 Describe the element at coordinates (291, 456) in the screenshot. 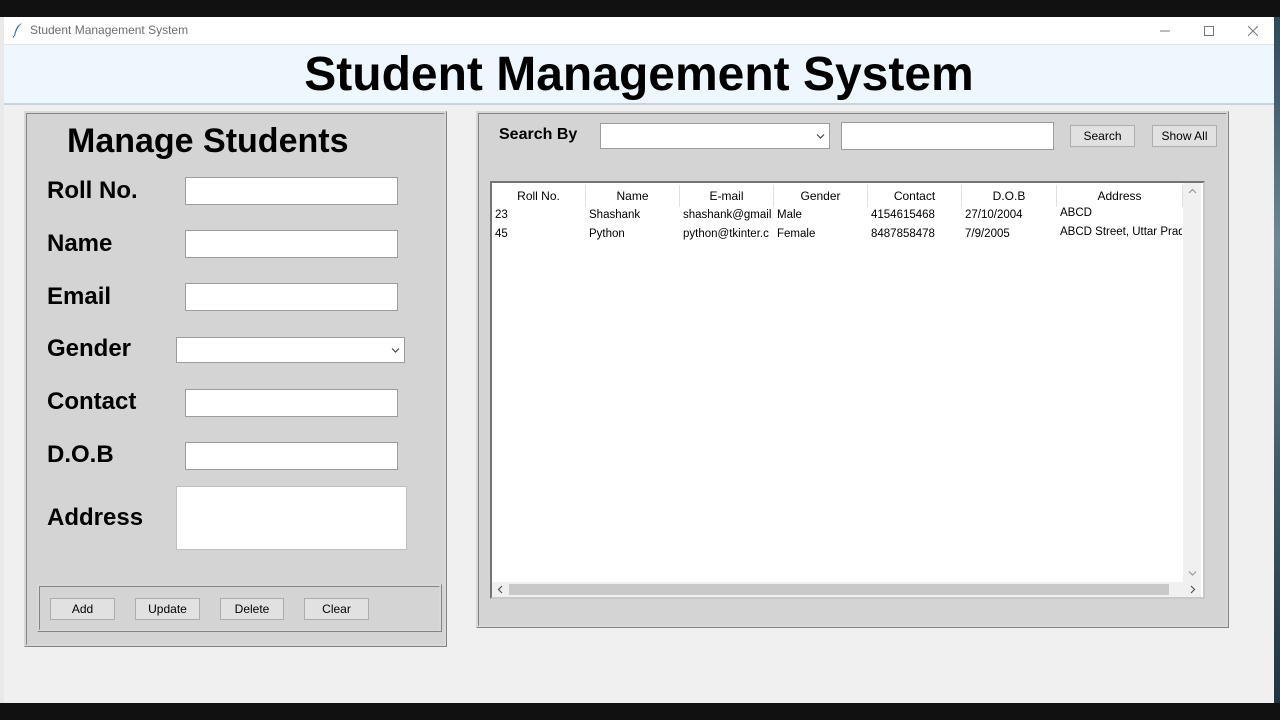

I see `dob-input` at that location.